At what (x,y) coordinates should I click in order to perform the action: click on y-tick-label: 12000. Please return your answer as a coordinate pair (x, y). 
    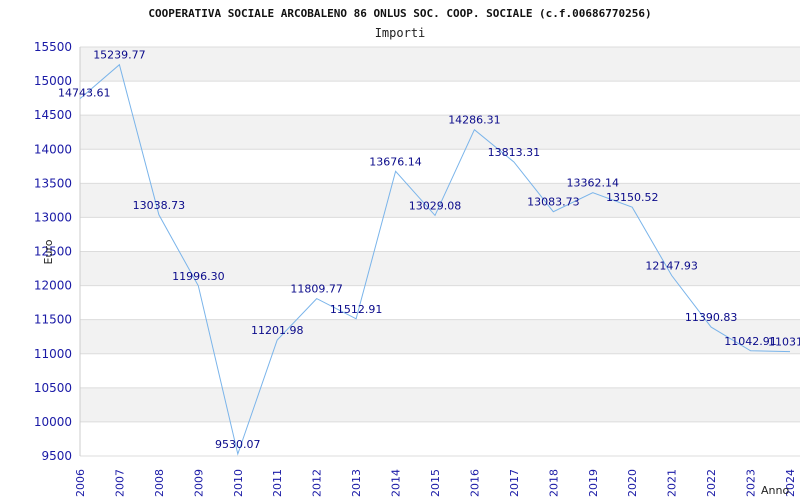
    Looking at the image, I should click on (53, 286).